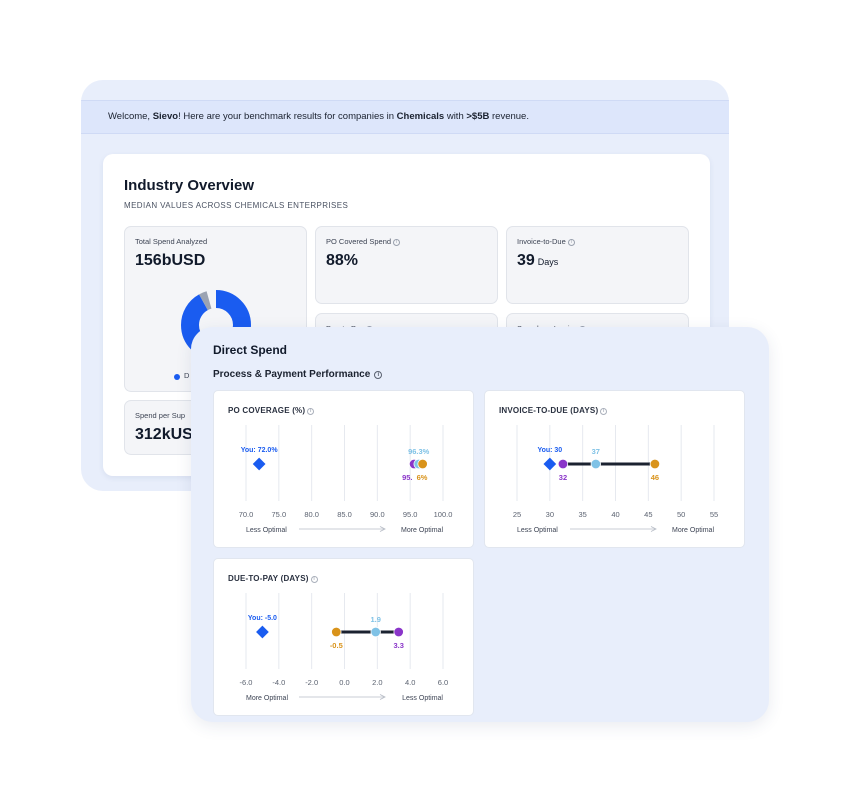 Image resolution: width=850 pixels, height=803 pixels. Describe the element at coordinates (541, 241) in the screenshot. I see `invoice-to-due-label: Invoice-to-Due` at that location.